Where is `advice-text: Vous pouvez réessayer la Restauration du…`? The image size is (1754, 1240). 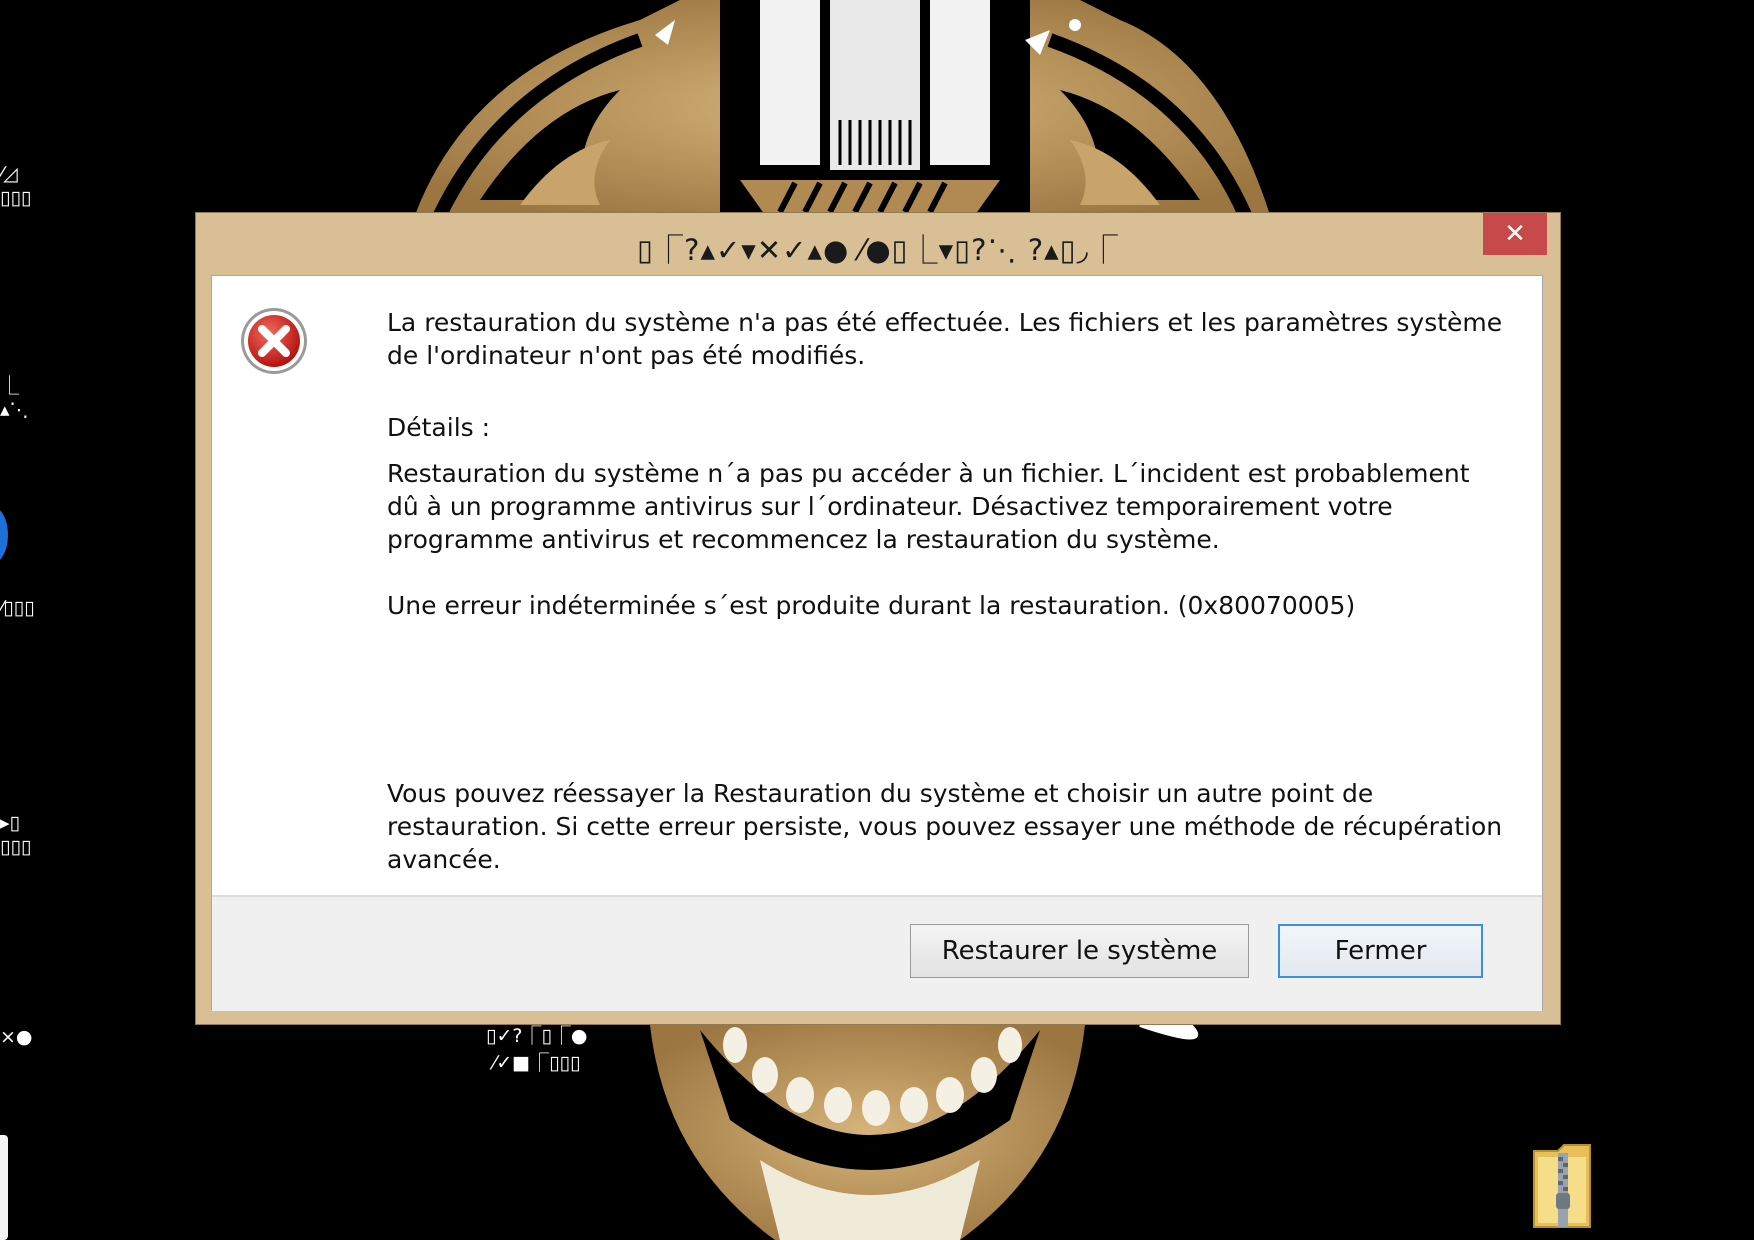
advice-text: Vous pouvez réessayer la Restauration du… is located at coordinates (945, 826).